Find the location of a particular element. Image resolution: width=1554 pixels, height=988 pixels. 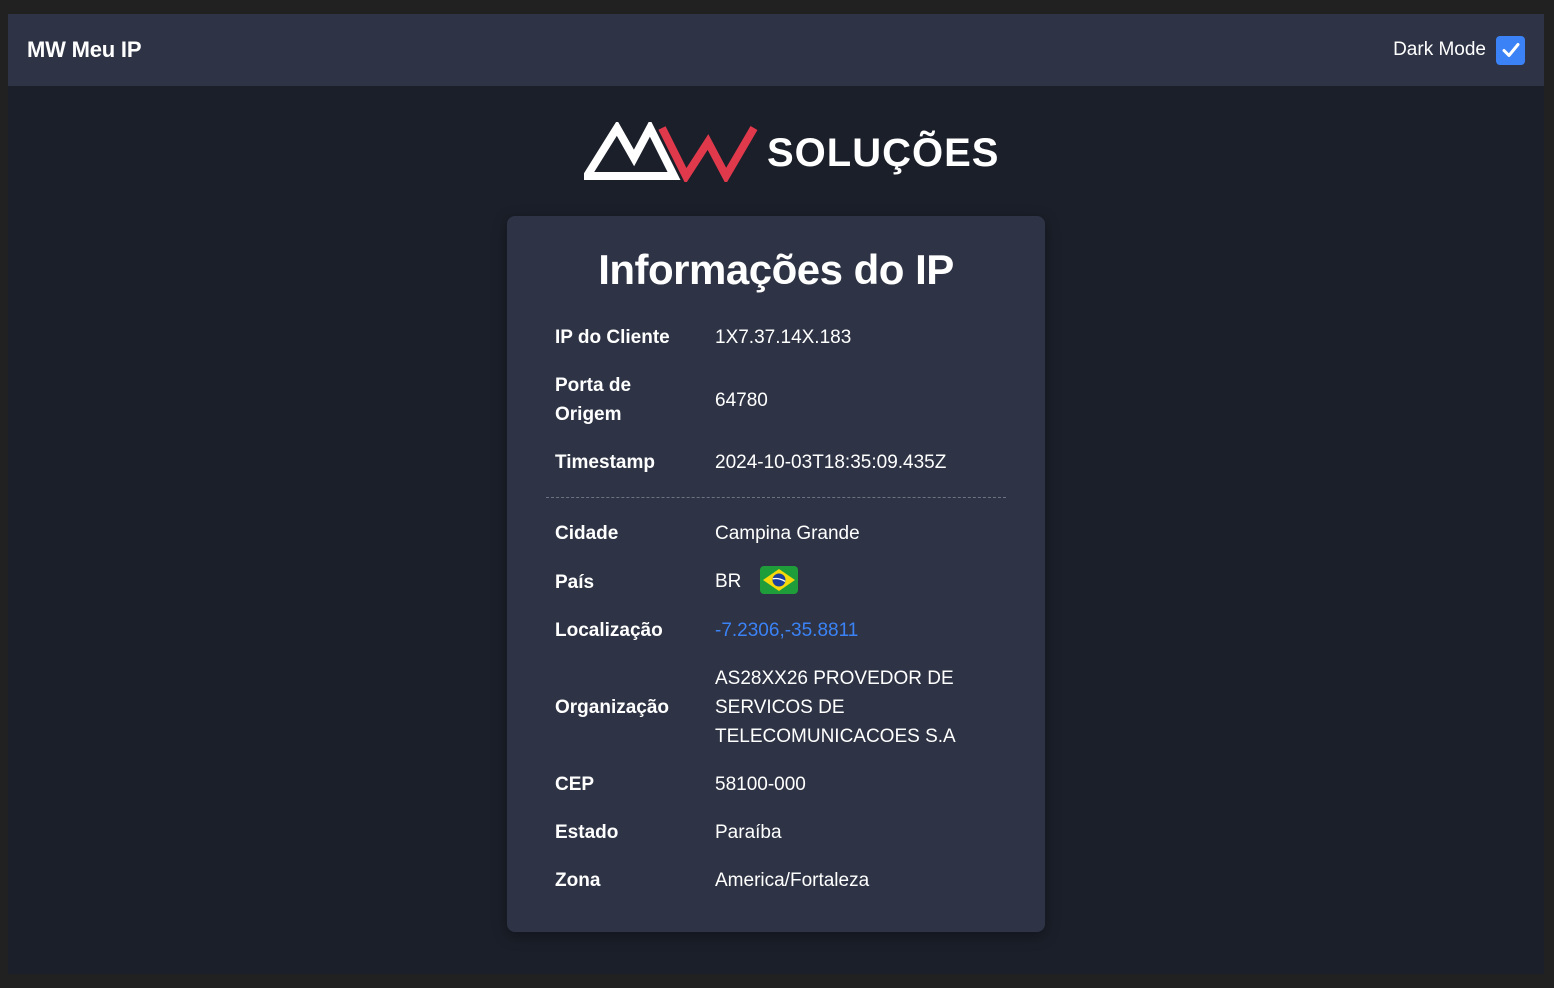

dark-mode-toggle: Dark Mode is located at coordinates (1459, 50).